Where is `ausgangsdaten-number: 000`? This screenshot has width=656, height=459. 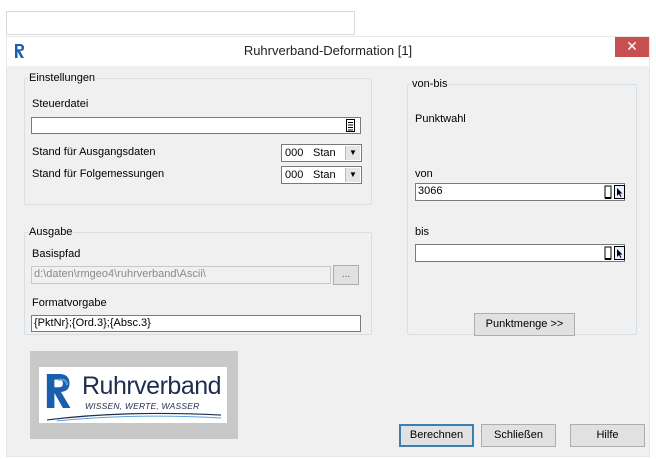
ausgangsdaten-number: 000 is located at coordinates (294, 153).